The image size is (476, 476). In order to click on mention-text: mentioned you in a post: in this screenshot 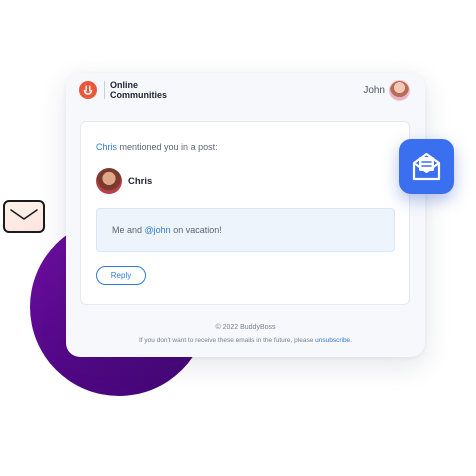, I will do `click(167, 147)`.